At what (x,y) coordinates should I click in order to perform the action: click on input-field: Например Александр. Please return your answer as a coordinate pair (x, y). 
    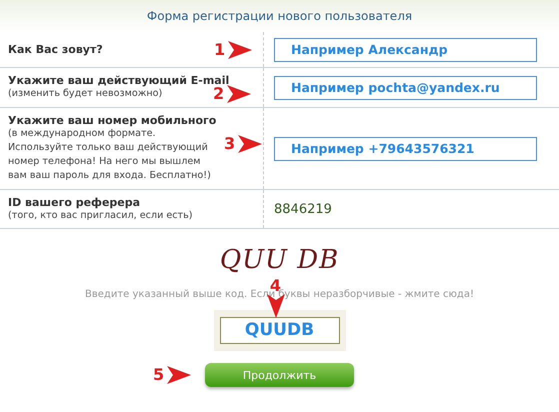
    Looking at the image, I should click on (405, 50).